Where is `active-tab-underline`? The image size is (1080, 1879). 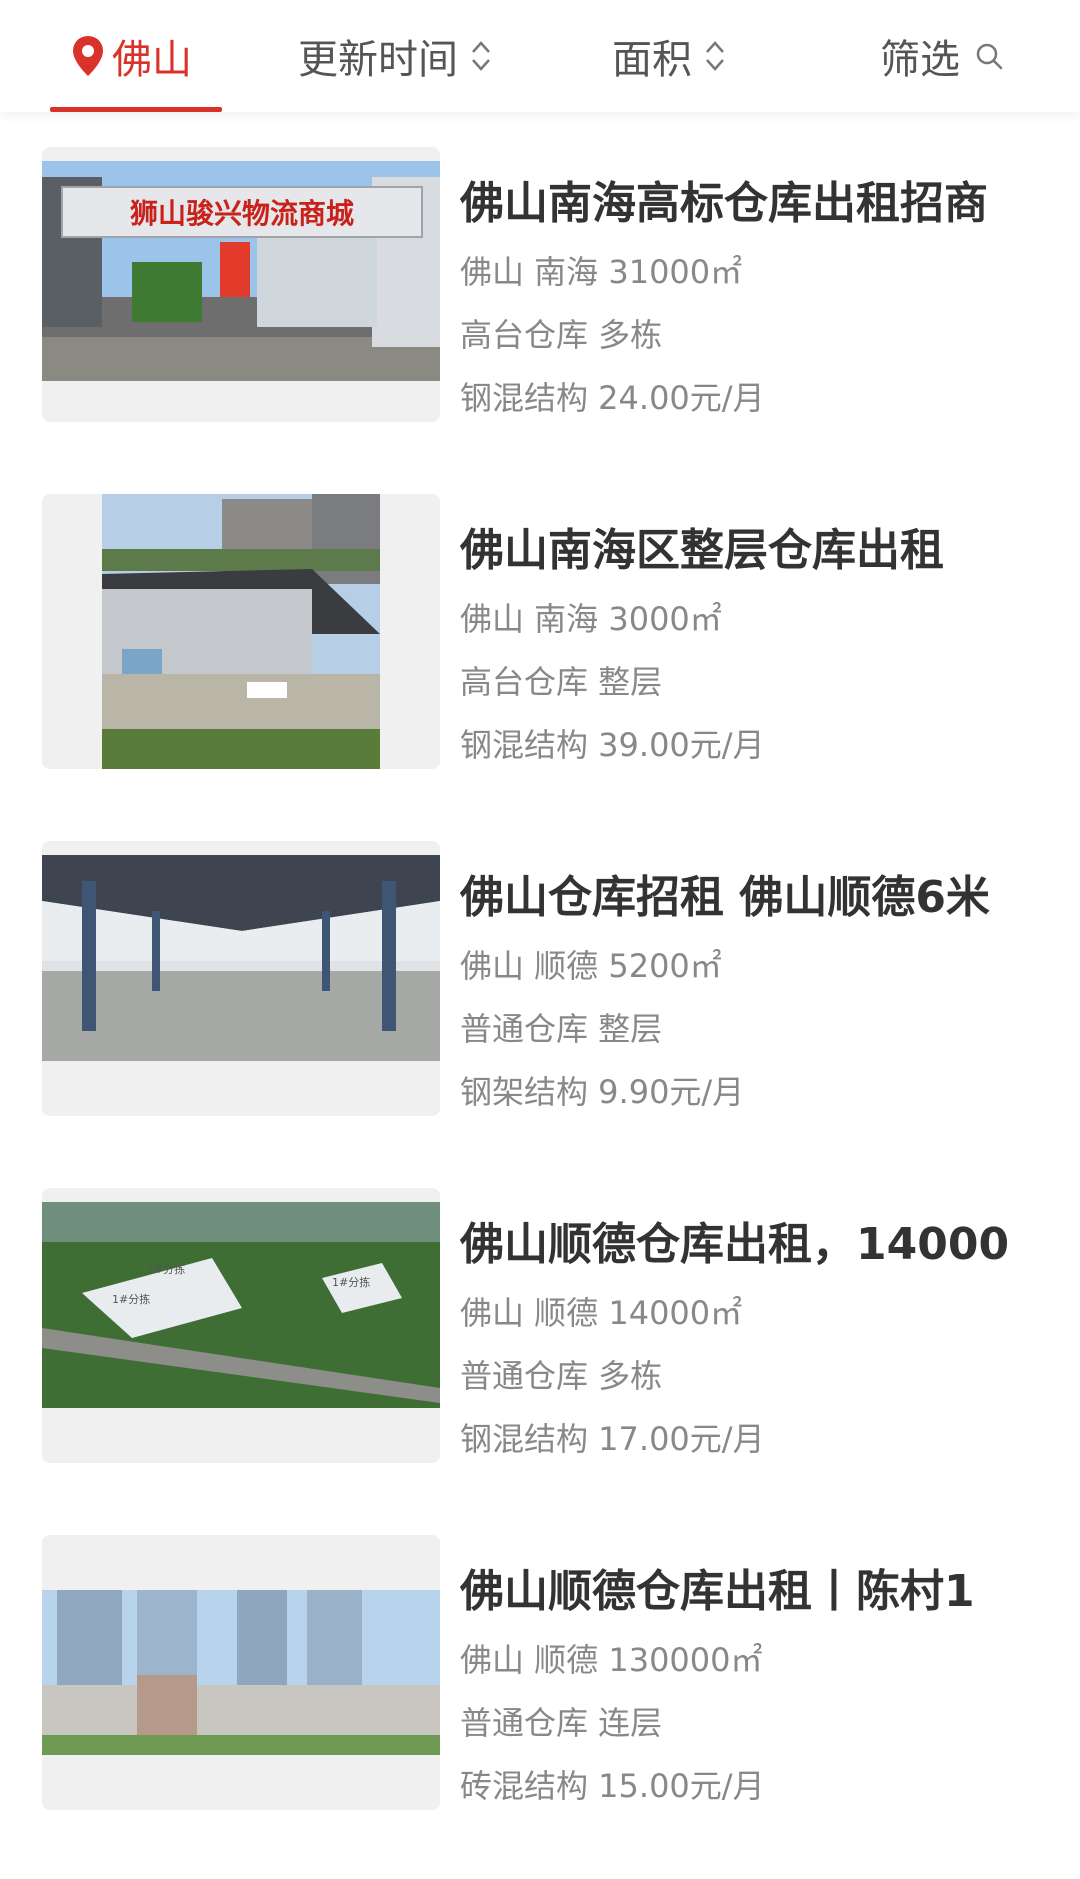 active-tab-underline is located at coordinates (136, 109).